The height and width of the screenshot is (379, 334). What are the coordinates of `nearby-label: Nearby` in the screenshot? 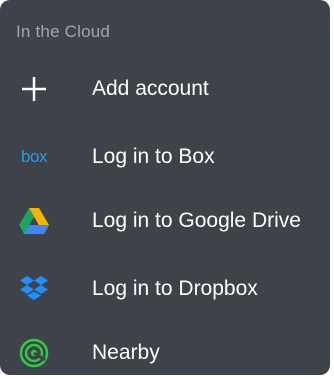 It's located at (126, 352).